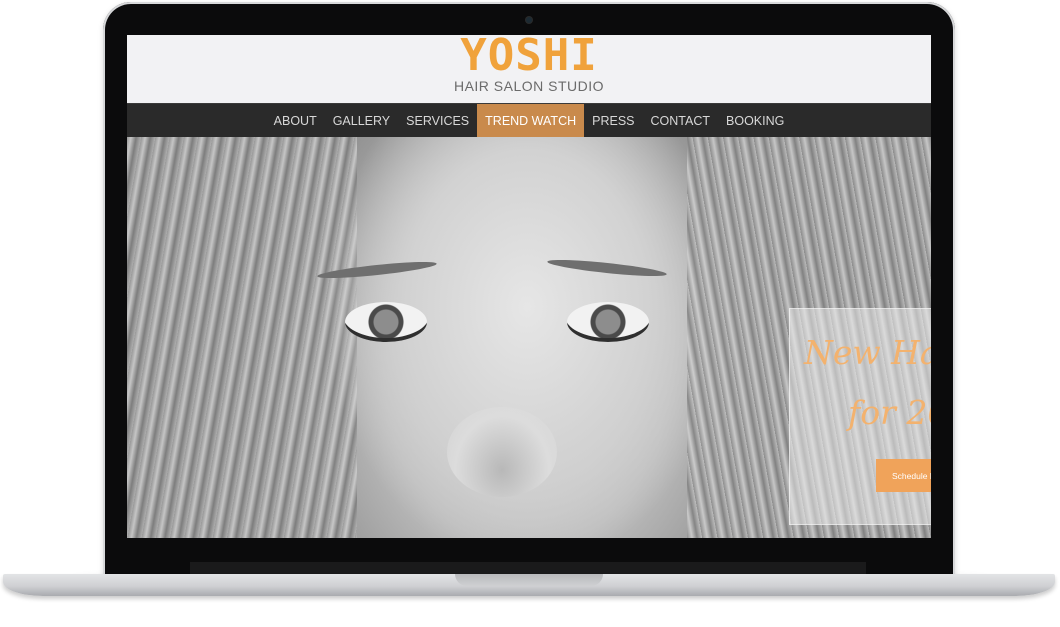 The image size is (1060, 627). I want to click on laptop-notch, so click(529, 580).